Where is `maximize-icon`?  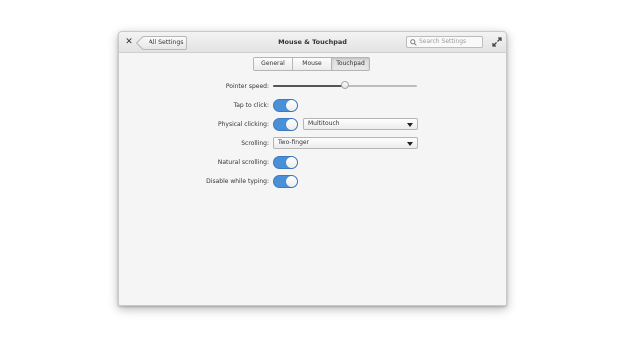 maximize-icon is located at coordinates (497, 42).